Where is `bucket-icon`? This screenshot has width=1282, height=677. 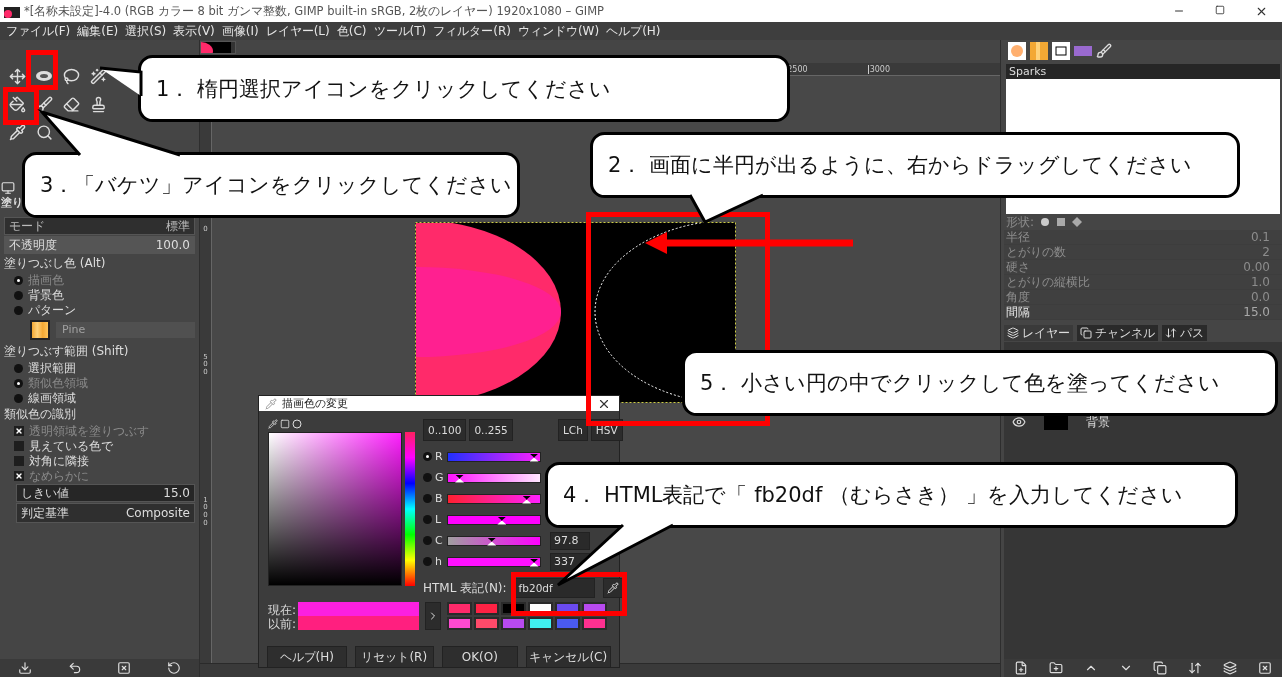
bucket-icon is located at coordinates (17, 104).